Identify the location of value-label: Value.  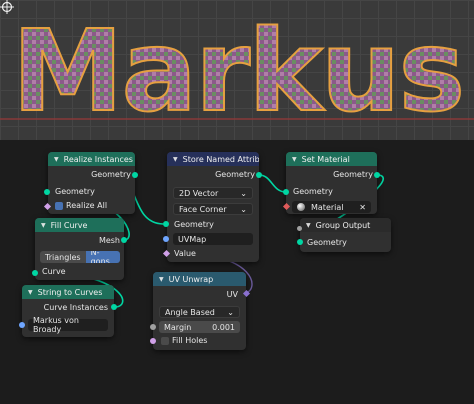
(185, 253).